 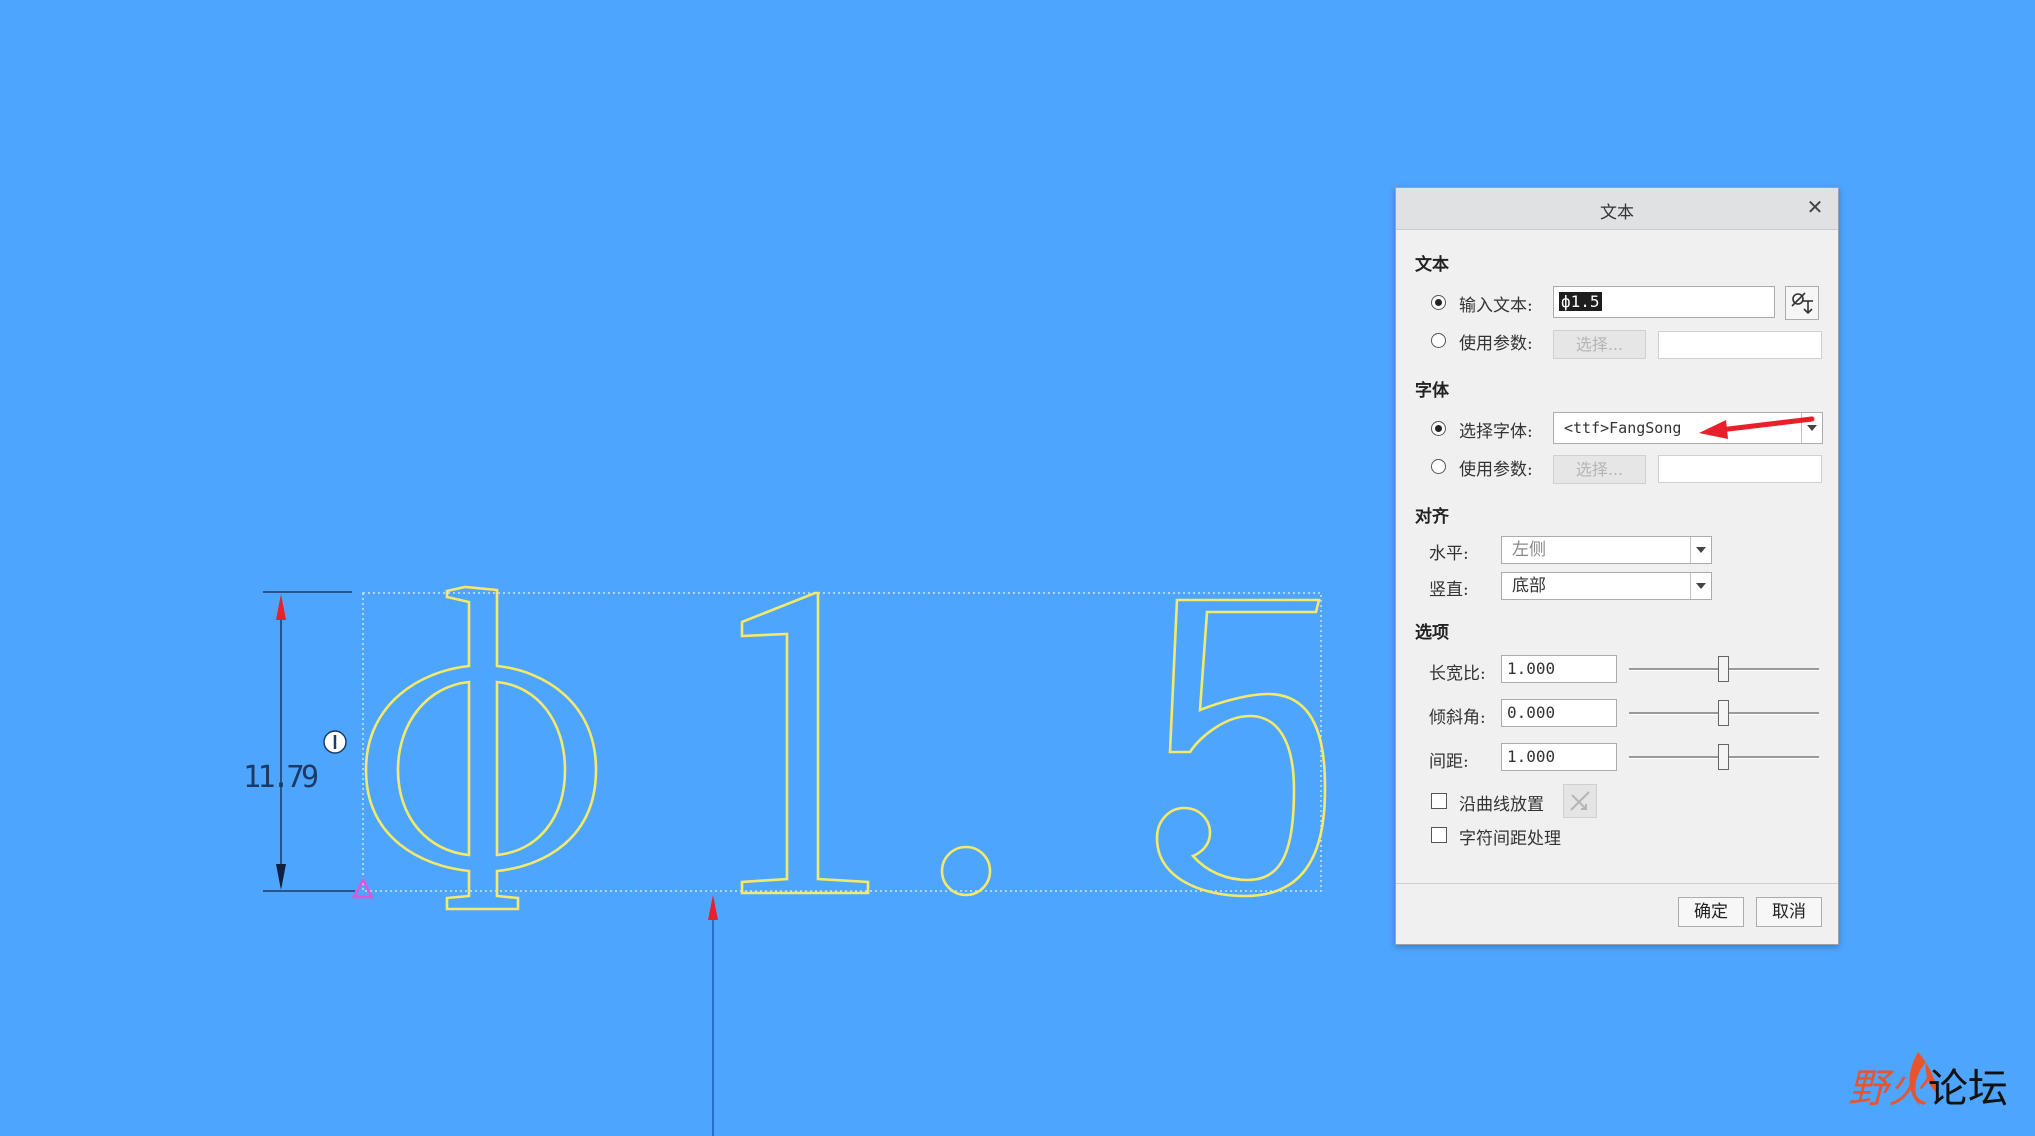 I want to click on font-use-param-label: 使用参数:, so click(x=1496, y=470).